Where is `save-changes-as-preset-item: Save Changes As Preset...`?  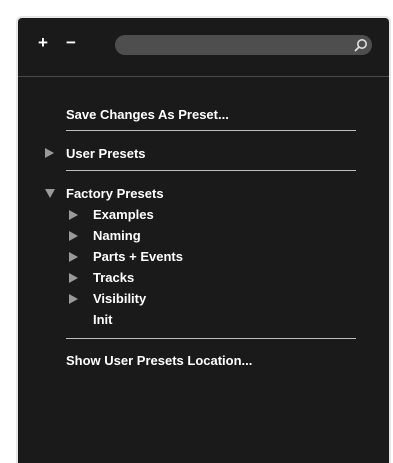
save-changes-as-preset-item: Save Changes As Preset... is located at coordinates (147, 115).